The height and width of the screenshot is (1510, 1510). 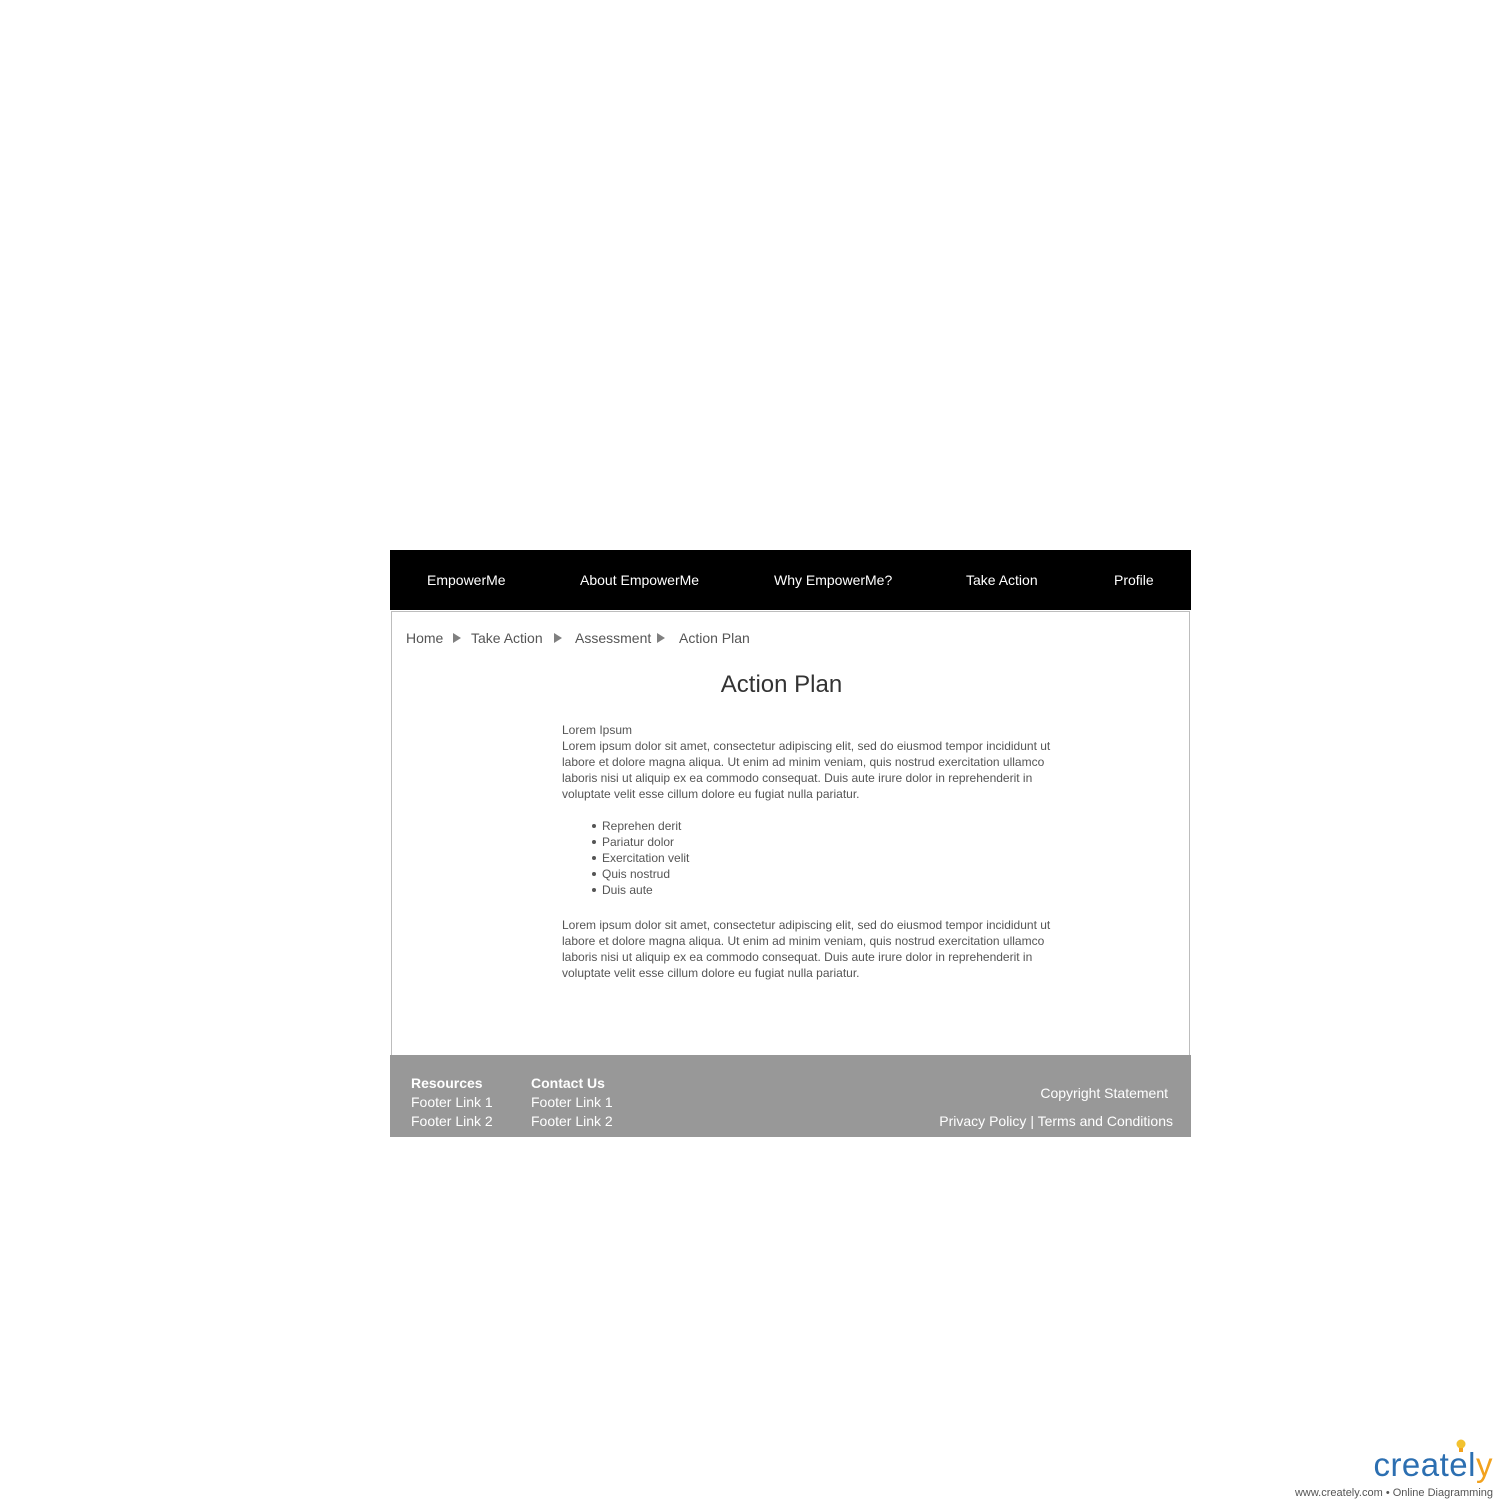 What do you see at coordinates (1104, 1093) in the screenshot?
I see `copyright-statement: Copyright Statement` at bounding box center [1104, 1093].